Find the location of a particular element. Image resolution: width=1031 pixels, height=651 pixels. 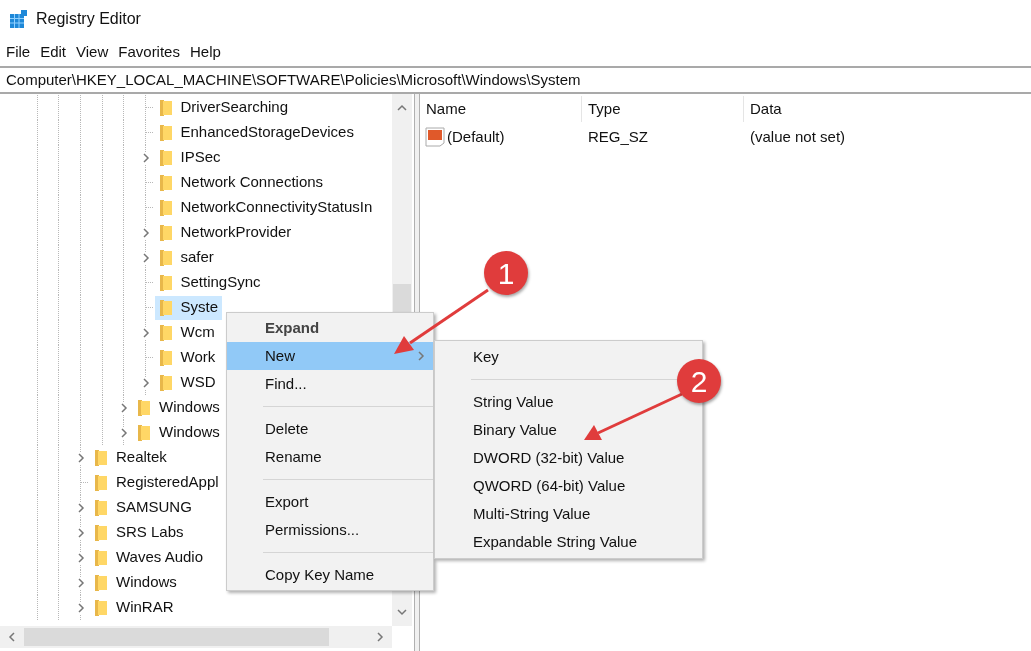

menu-bar-item: Favorites is located at coordinates (149, 52).